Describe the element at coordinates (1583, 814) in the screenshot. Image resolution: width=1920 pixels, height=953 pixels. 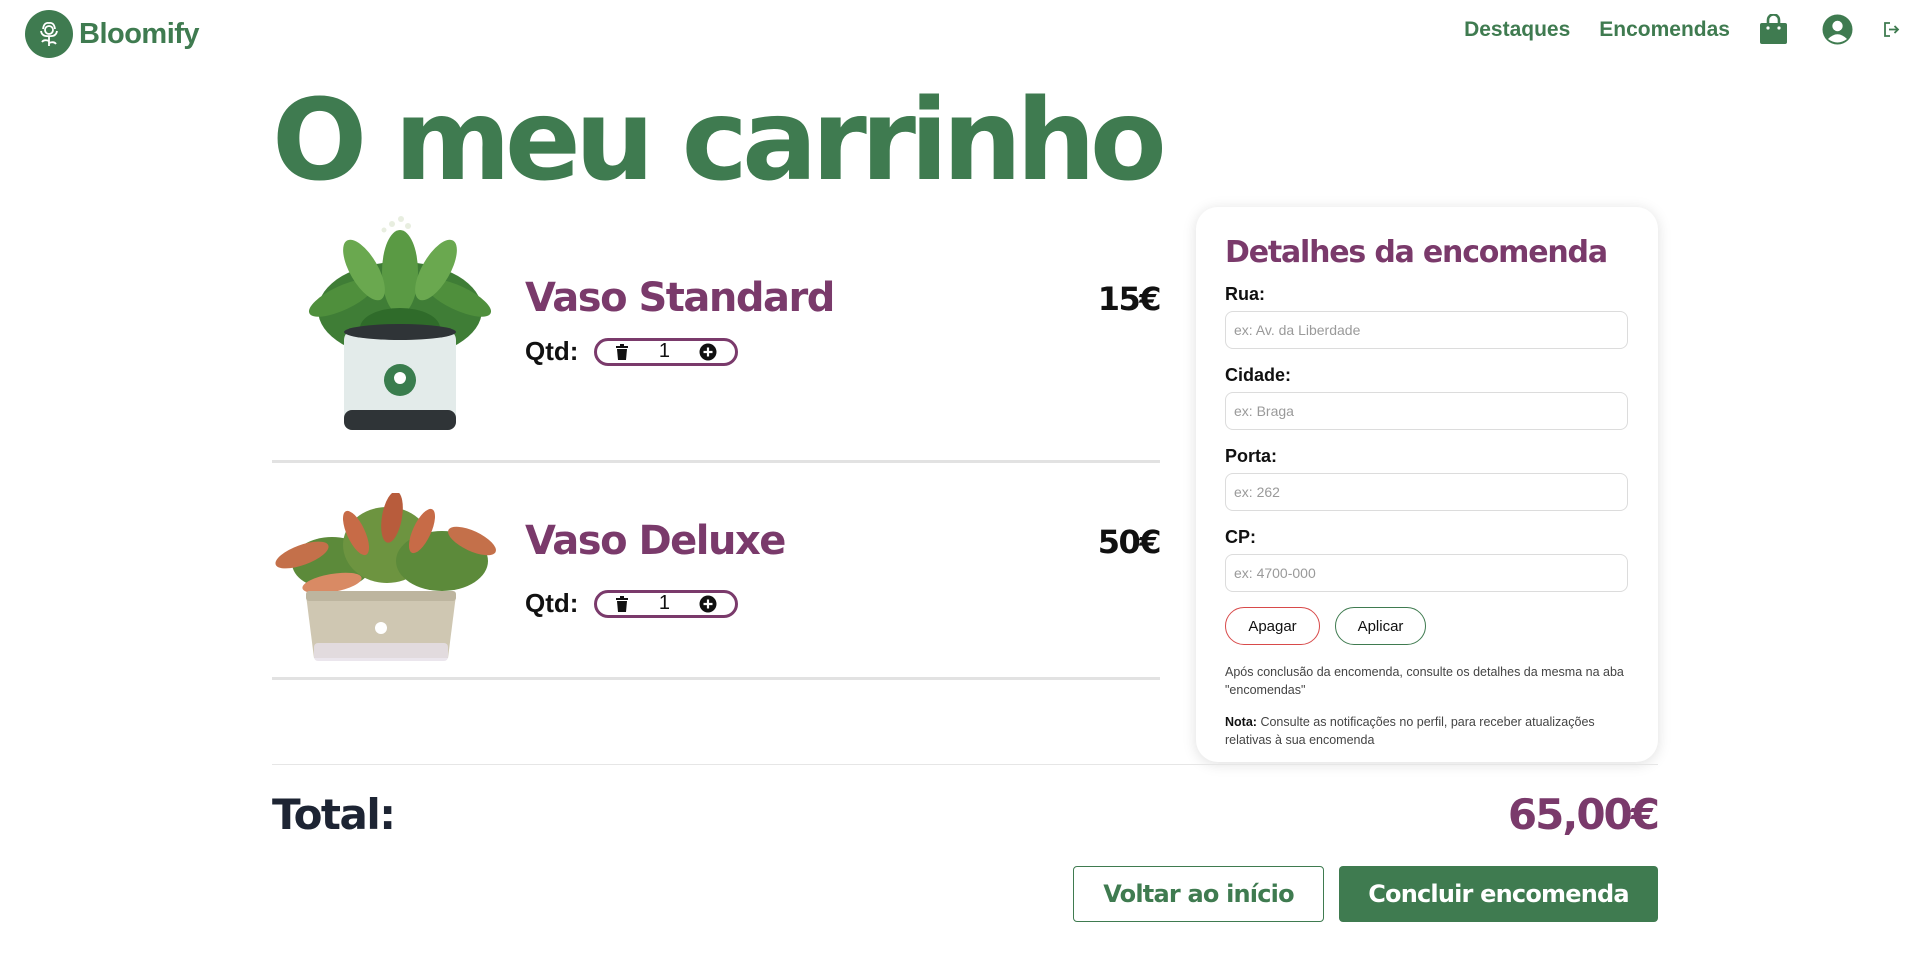
I see `total-value: 65,00€` at that location.